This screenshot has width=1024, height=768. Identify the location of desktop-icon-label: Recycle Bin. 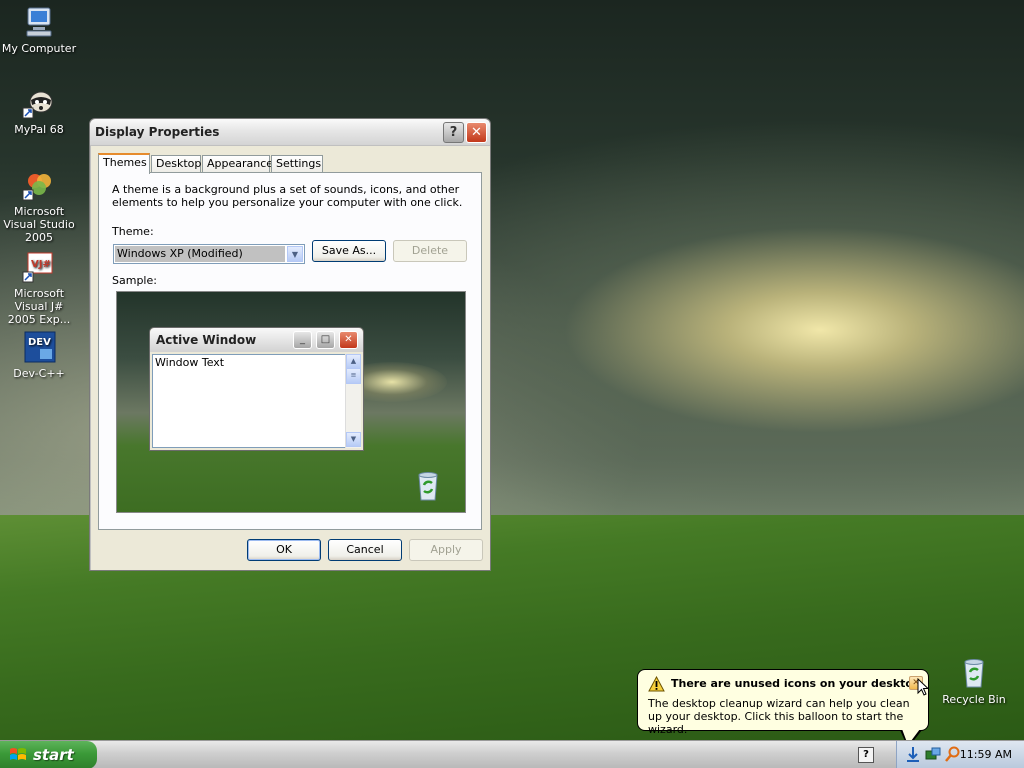
(974, 699).